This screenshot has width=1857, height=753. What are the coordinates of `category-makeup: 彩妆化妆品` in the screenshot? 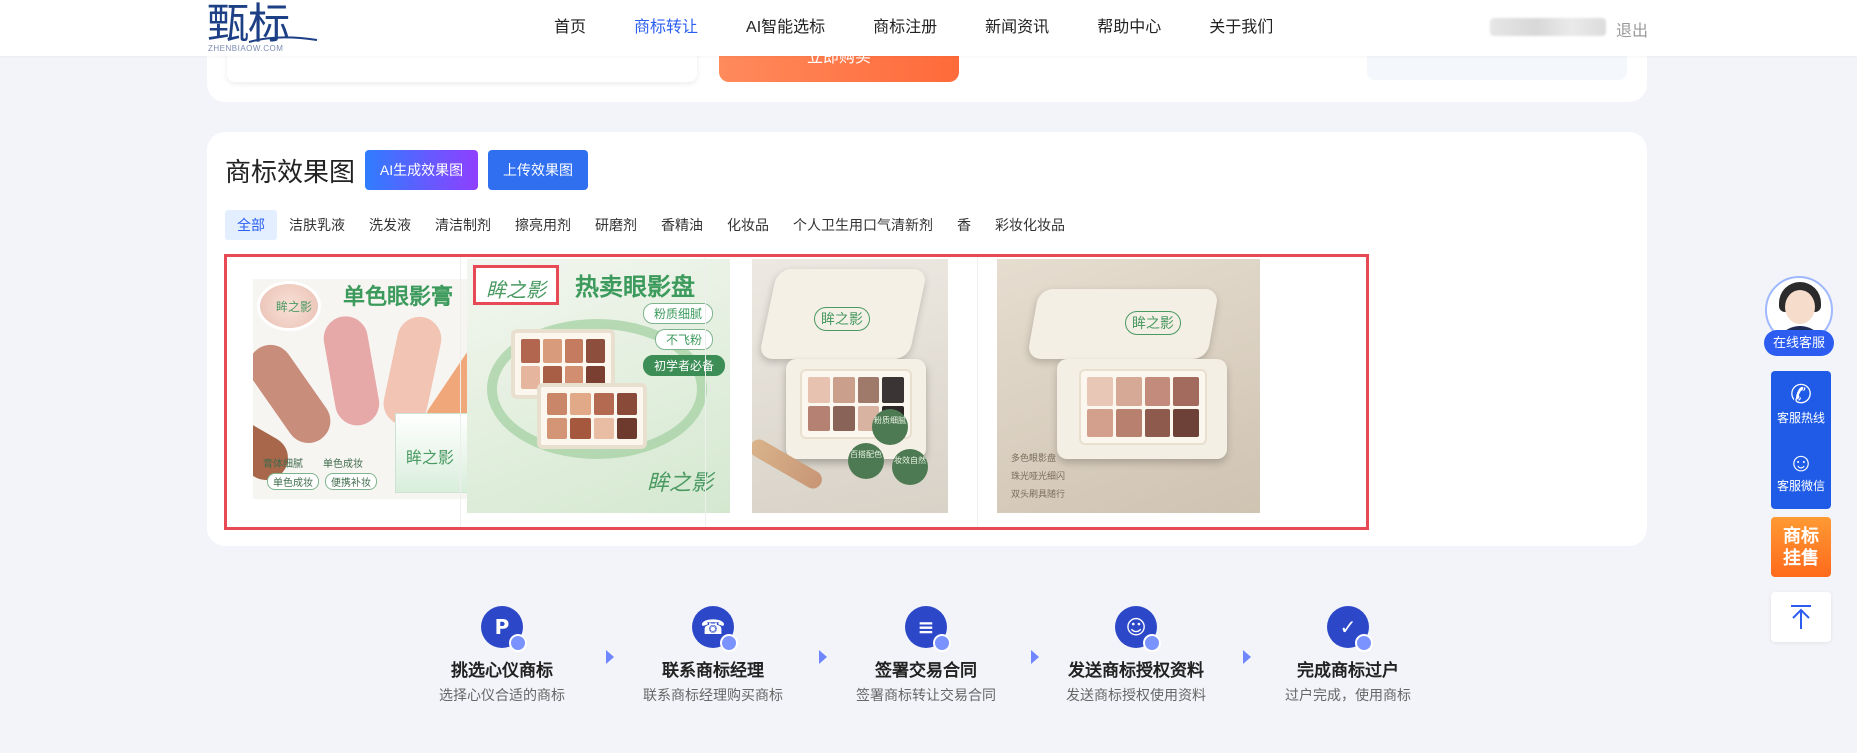 It's located at (1030, 225).